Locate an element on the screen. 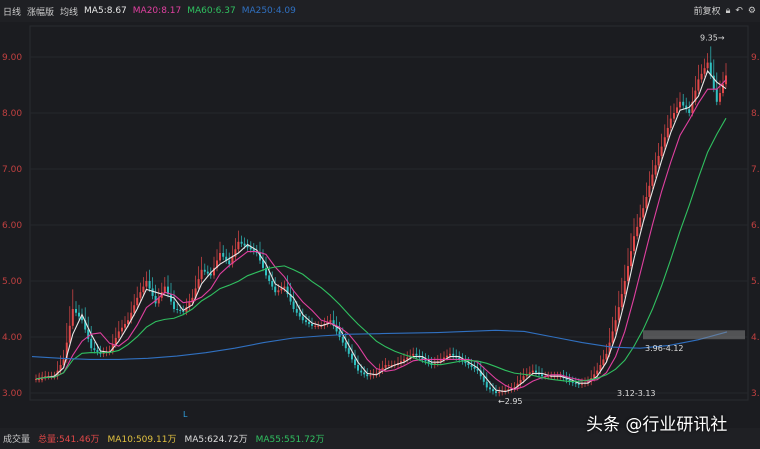 The width and height of the screenshot is (760, 449). y-tick-label: 9.00 is located at coordinates (12, 58).